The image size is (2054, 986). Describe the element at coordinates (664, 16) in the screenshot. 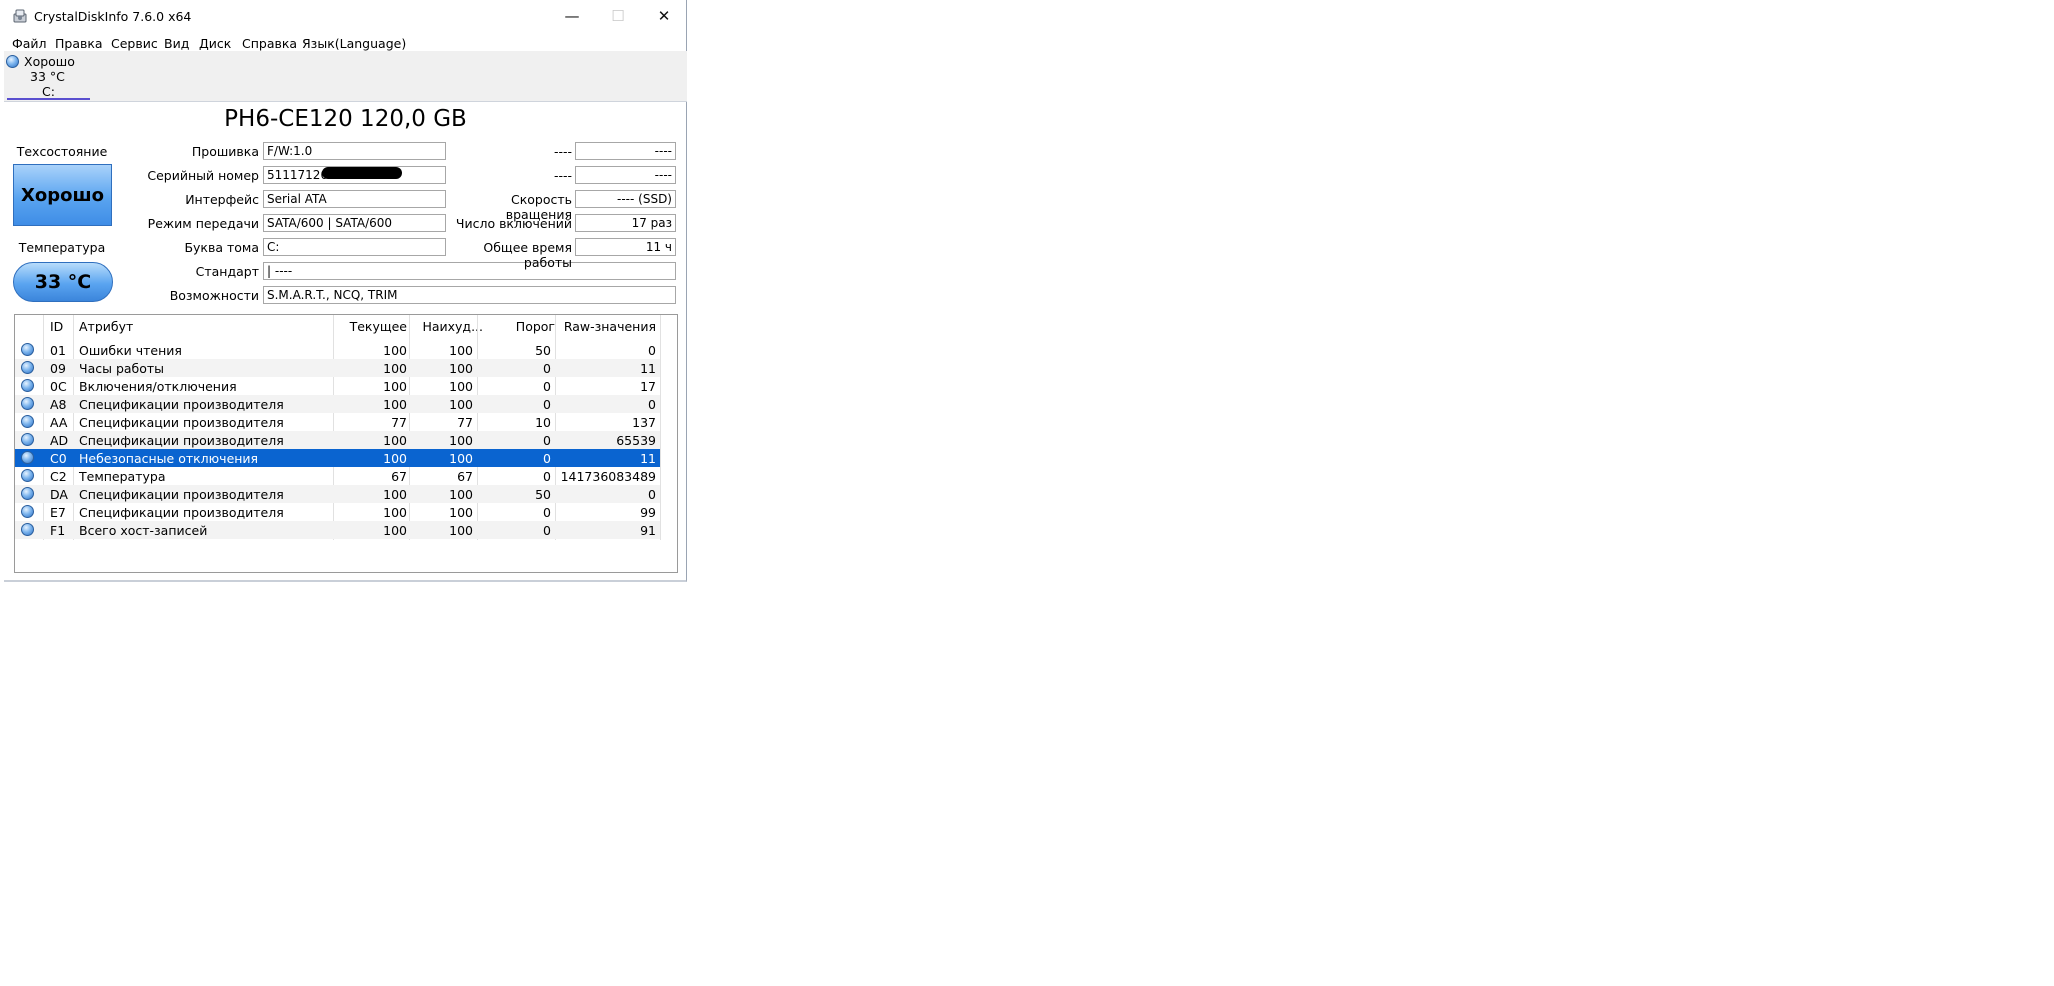

I see `close-button: ✕` at that location.